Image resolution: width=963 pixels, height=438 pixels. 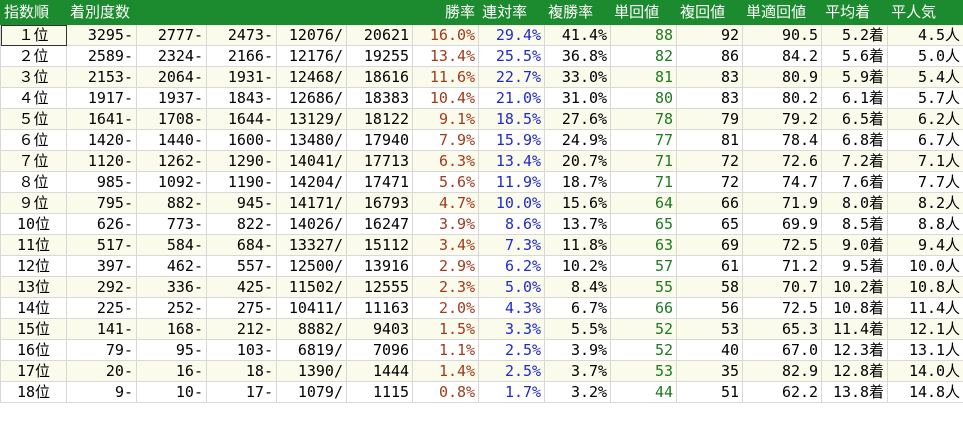 I want to click on rank-cell: ３位, so click(x=33, y=77).